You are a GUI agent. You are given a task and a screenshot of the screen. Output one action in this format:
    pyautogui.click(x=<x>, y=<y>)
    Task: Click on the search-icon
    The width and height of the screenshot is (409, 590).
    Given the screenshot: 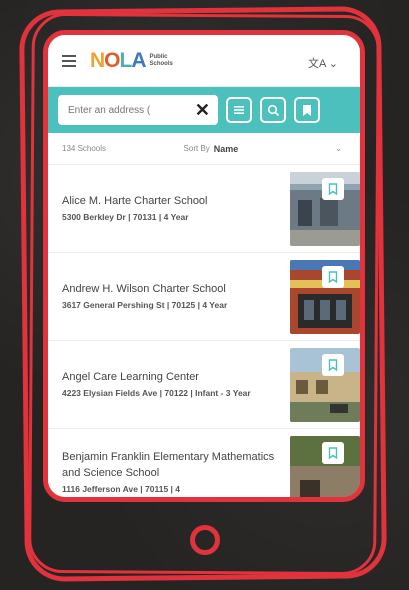 What is the action you would take?
    pyautogui.click(x=273, y=110)
    